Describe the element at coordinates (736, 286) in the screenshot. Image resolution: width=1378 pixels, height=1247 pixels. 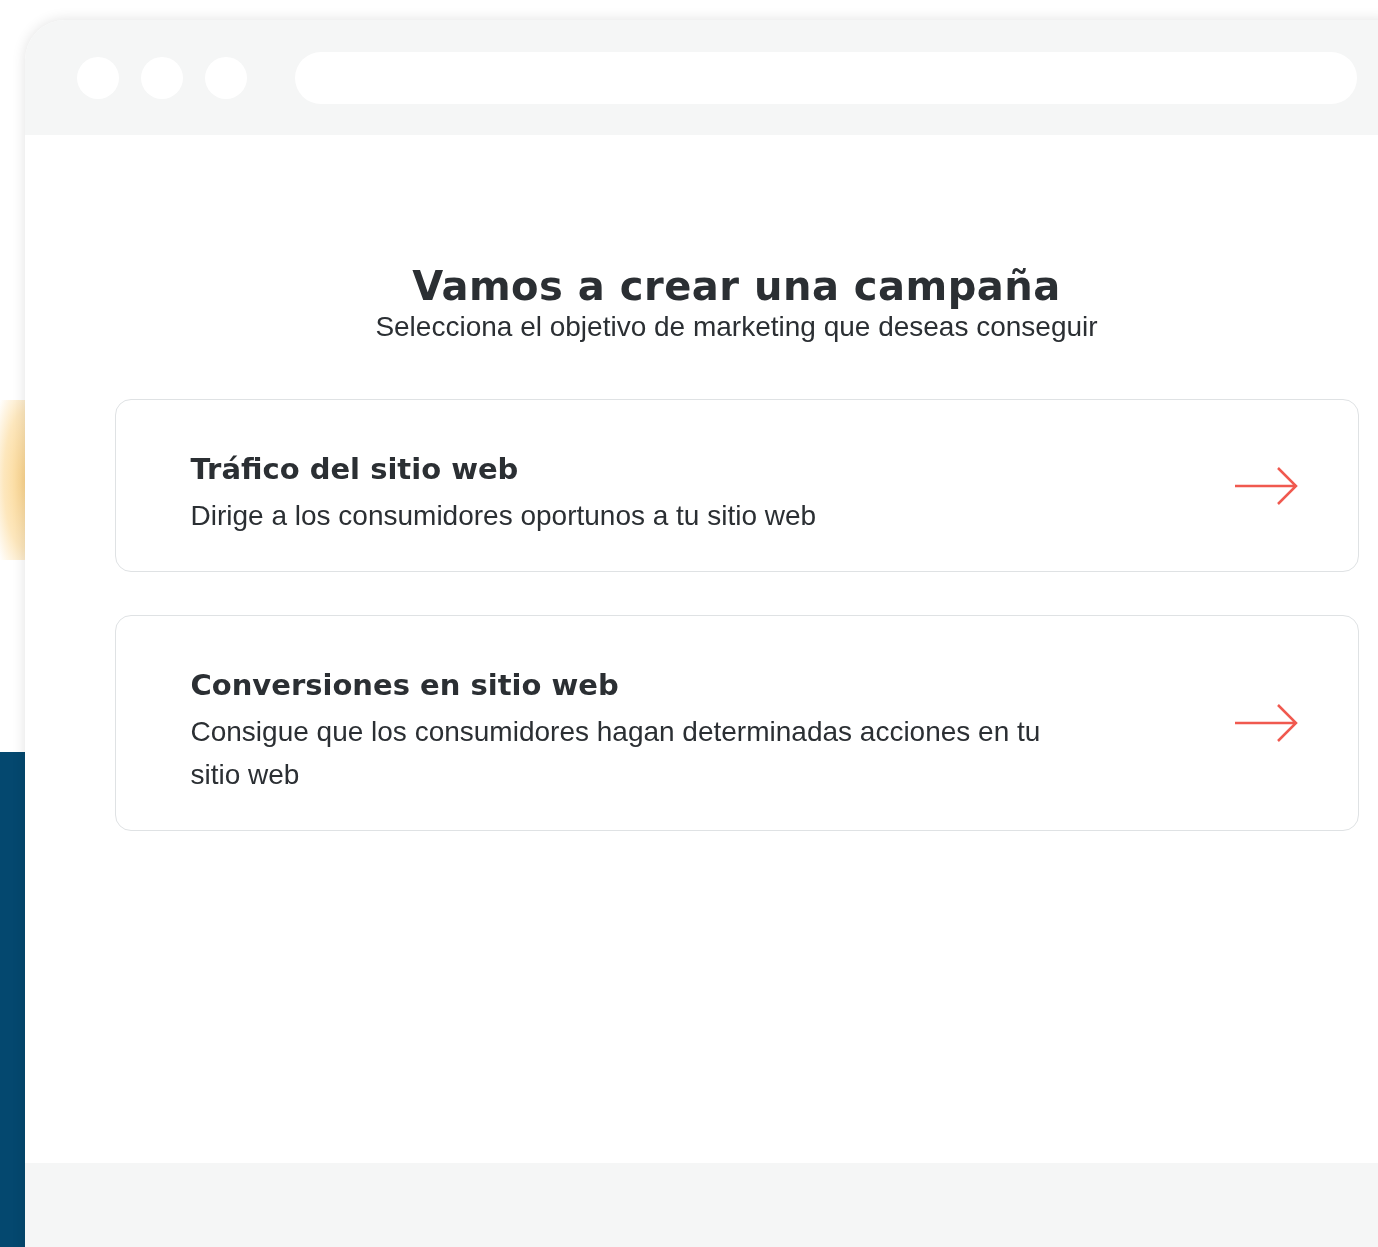
I see `page-title: Vamos a crear una campaña` at that location.